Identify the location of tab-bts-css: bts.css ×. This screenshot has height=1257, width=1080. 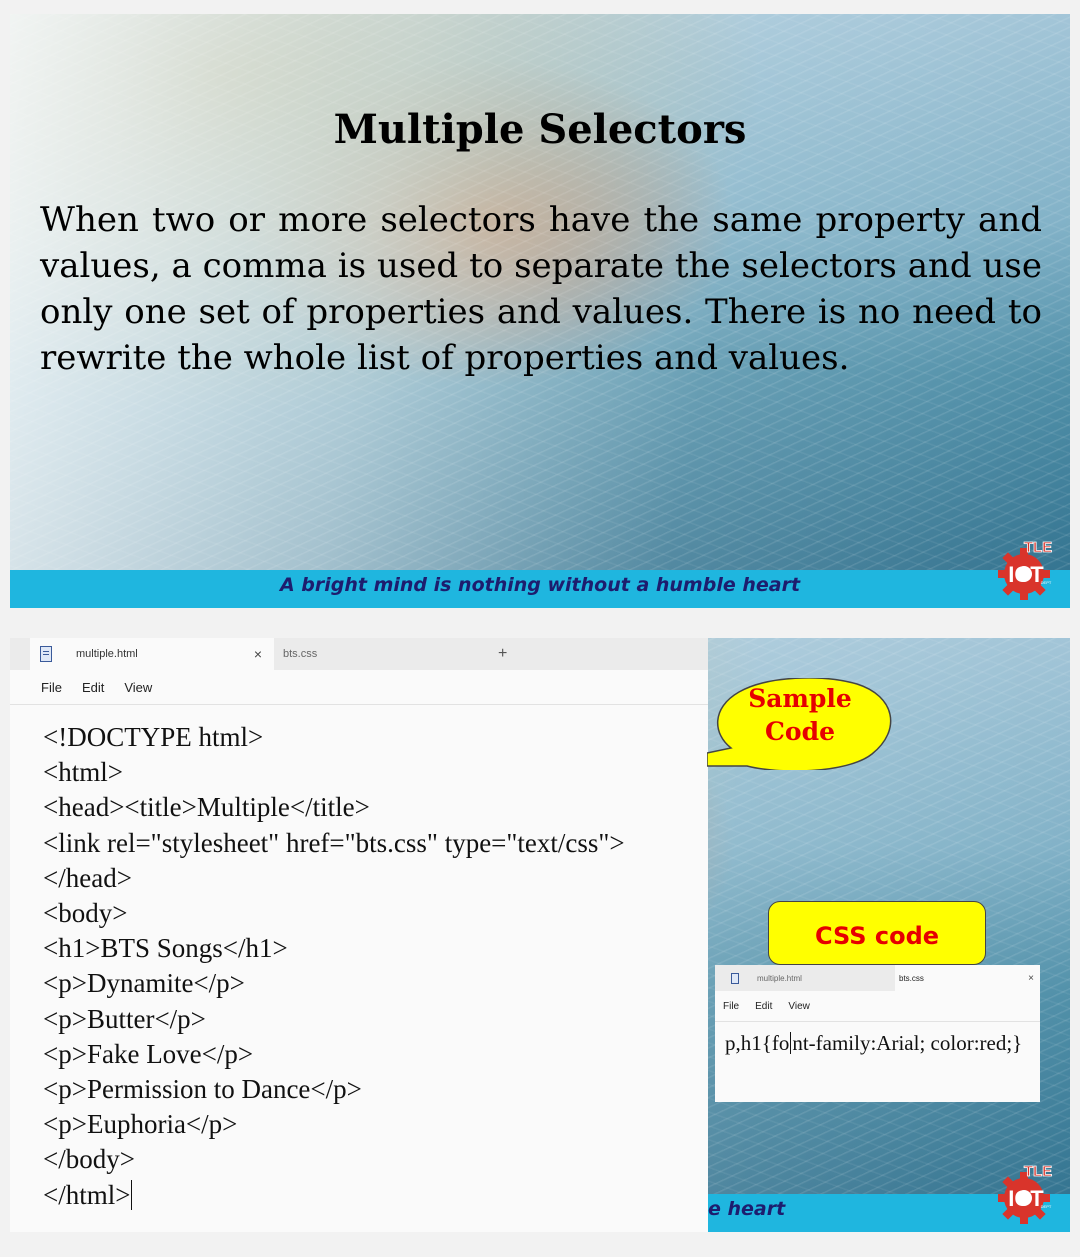
(967, 978).